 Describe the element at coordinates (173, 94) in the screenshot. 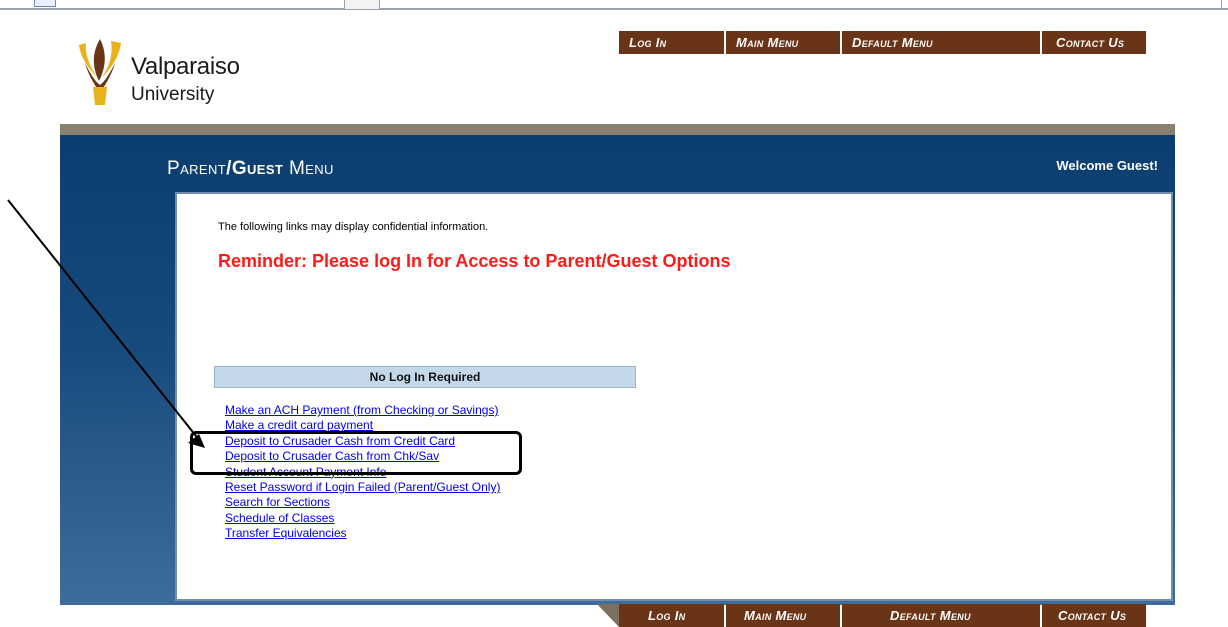

I see `logo-subword: University` at that location.